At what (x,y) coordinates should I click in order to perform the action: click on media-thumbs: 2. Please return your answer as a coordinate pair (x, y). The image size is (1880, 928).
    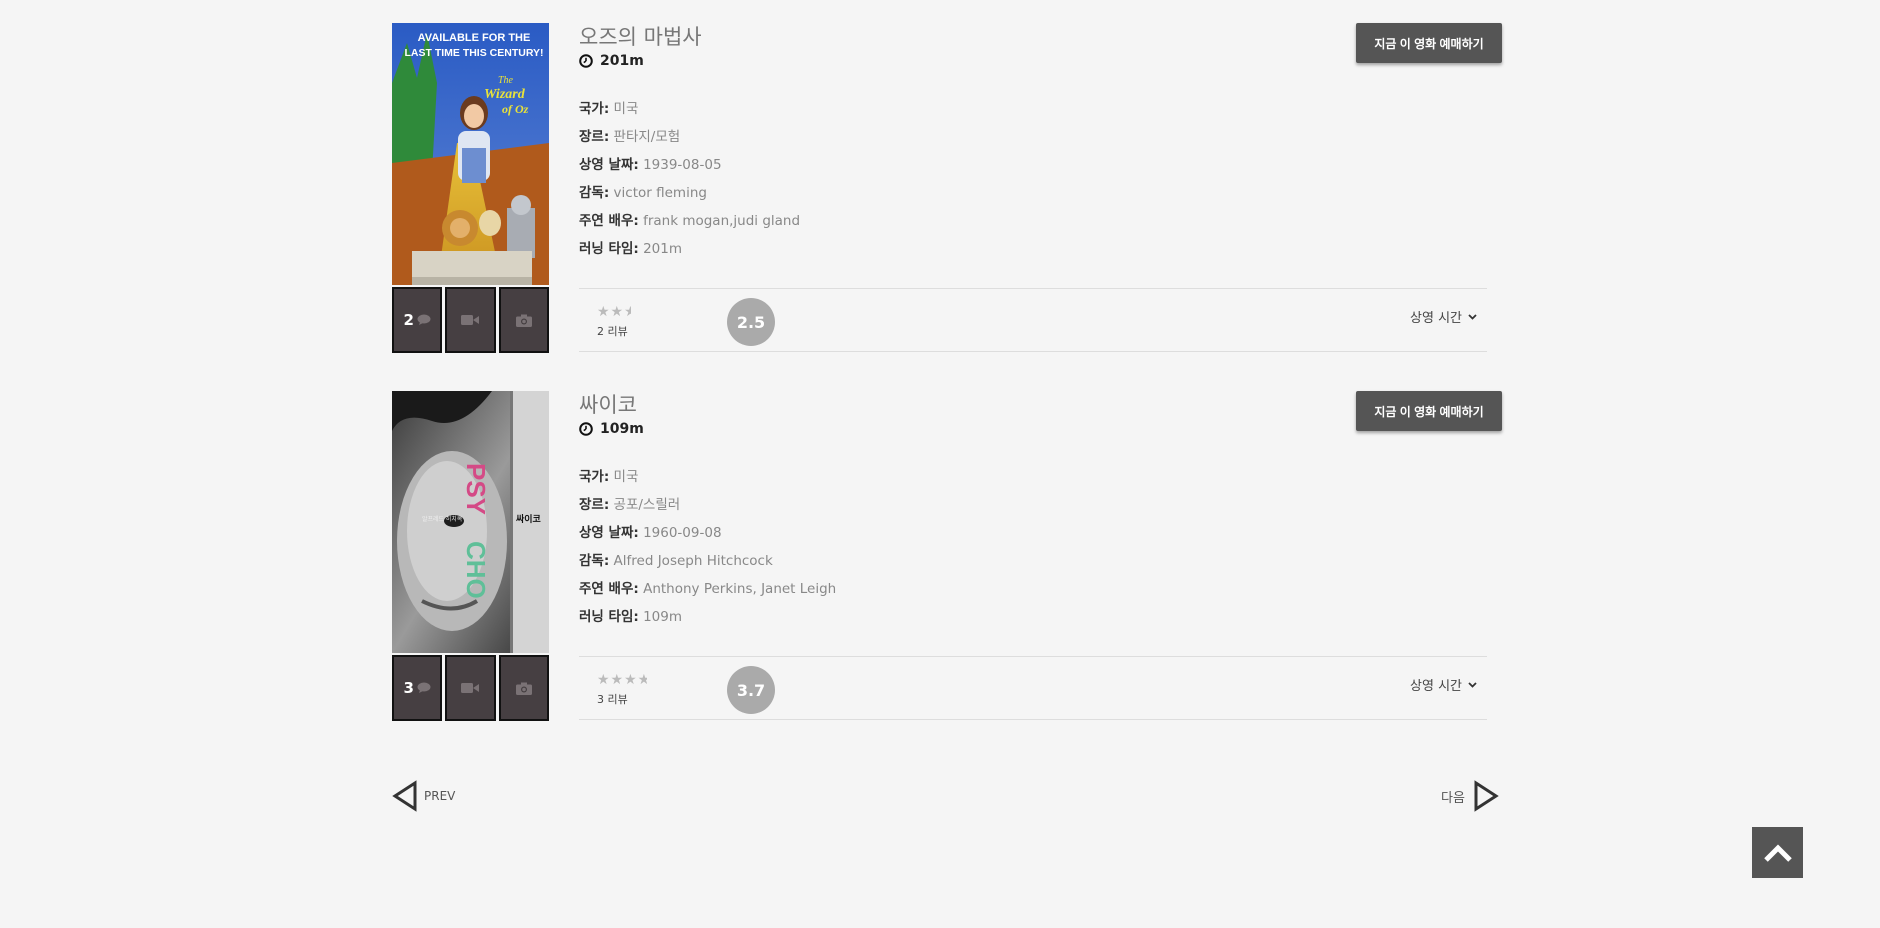
    Looking at the image, I should click on (470, 320).